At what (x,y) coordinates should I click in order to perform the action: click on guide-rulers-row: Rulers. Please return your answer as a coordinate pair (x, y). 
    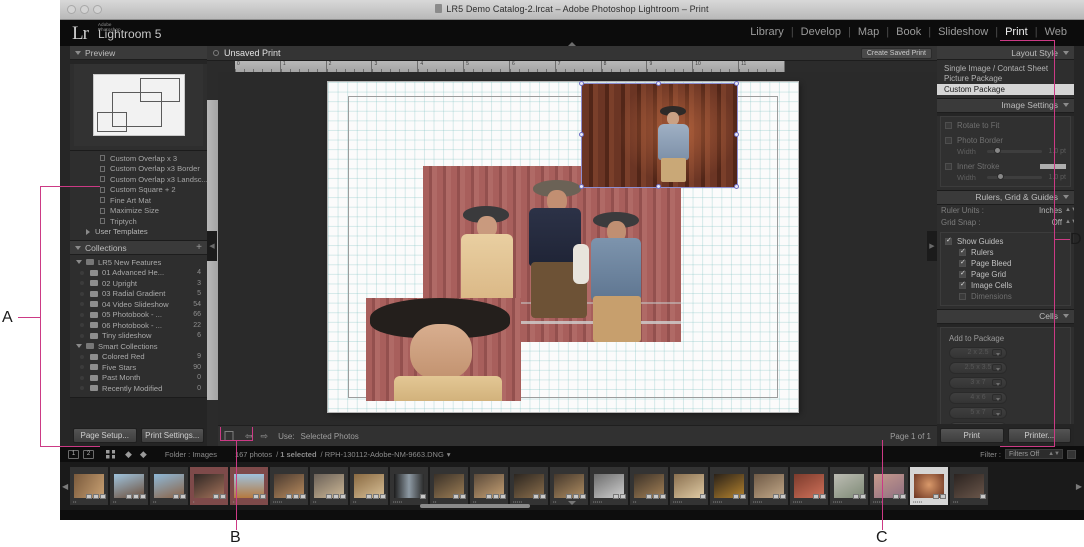
    Looking at the image, I should click on (1005, 252).